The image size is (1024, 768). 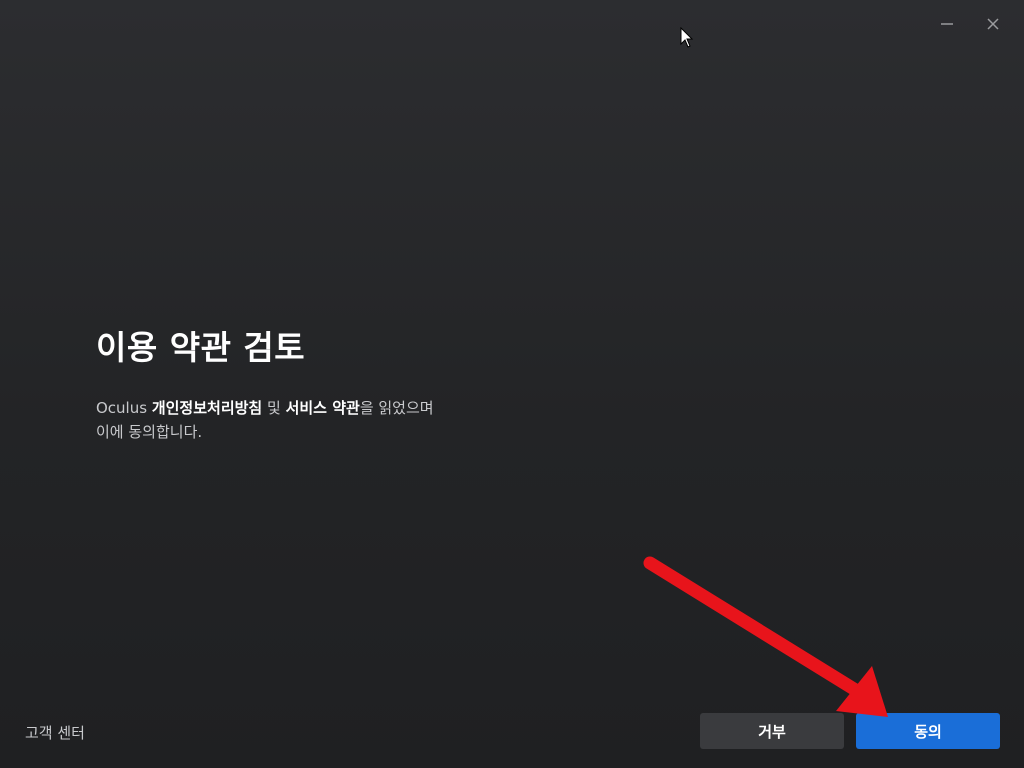 I want to click on decline-button: 거부, so click(x=772, y=731).